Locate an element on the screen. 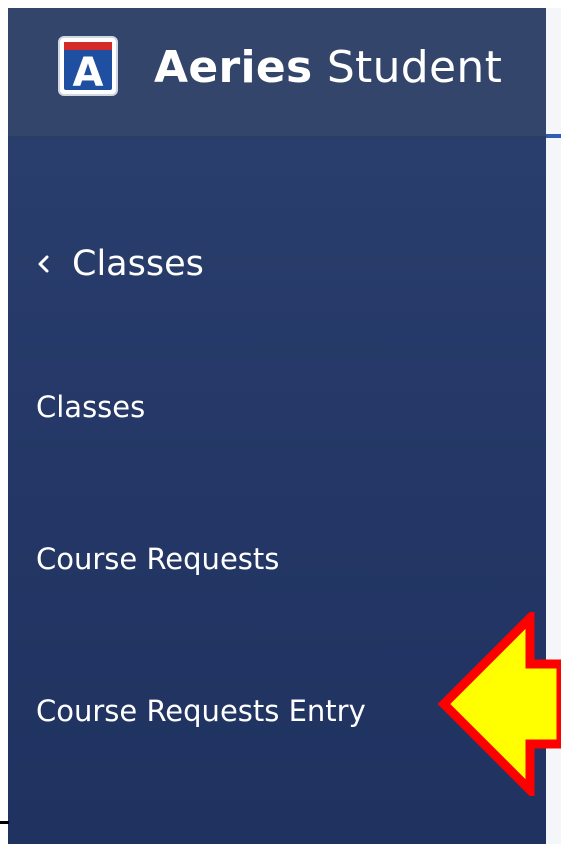  app-title-suffix: Student is located at coordinates (414, 67).